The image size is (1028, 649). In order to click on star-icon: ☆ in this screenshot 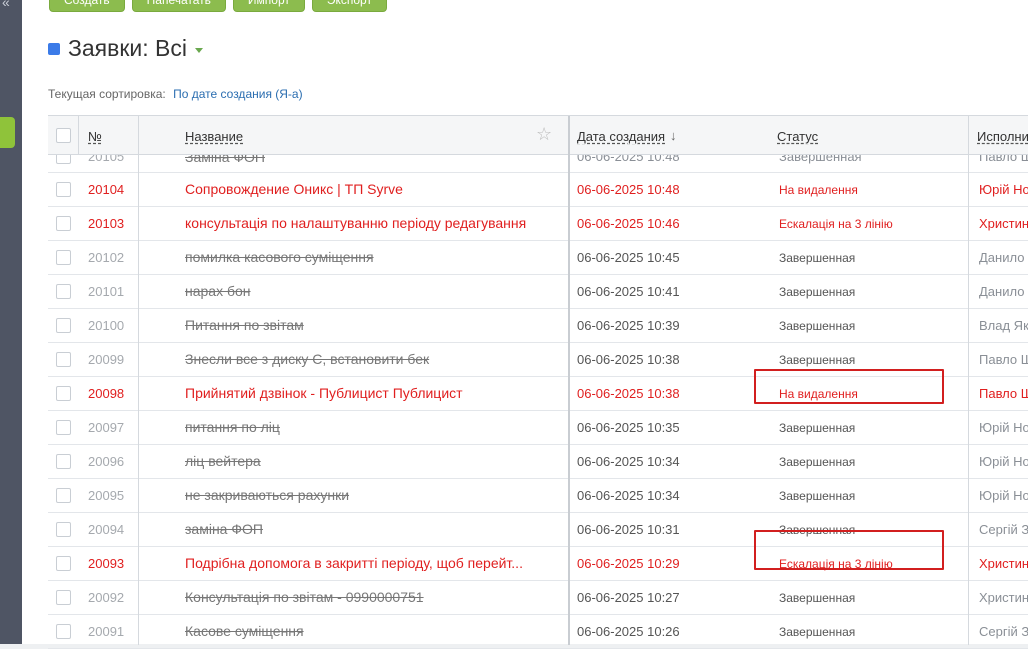, I will do `click(544, 134)`.